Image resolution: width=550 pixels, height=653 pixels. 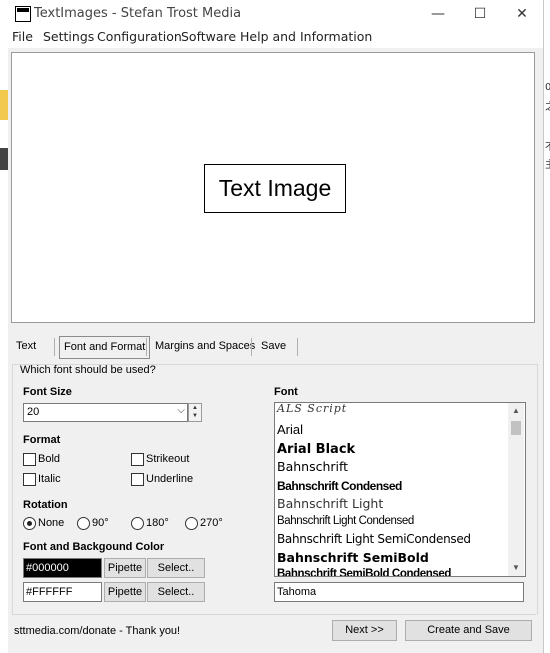 I want to click on desktop-right-edge: 0 之 不 主, so click(x=546, y=326).